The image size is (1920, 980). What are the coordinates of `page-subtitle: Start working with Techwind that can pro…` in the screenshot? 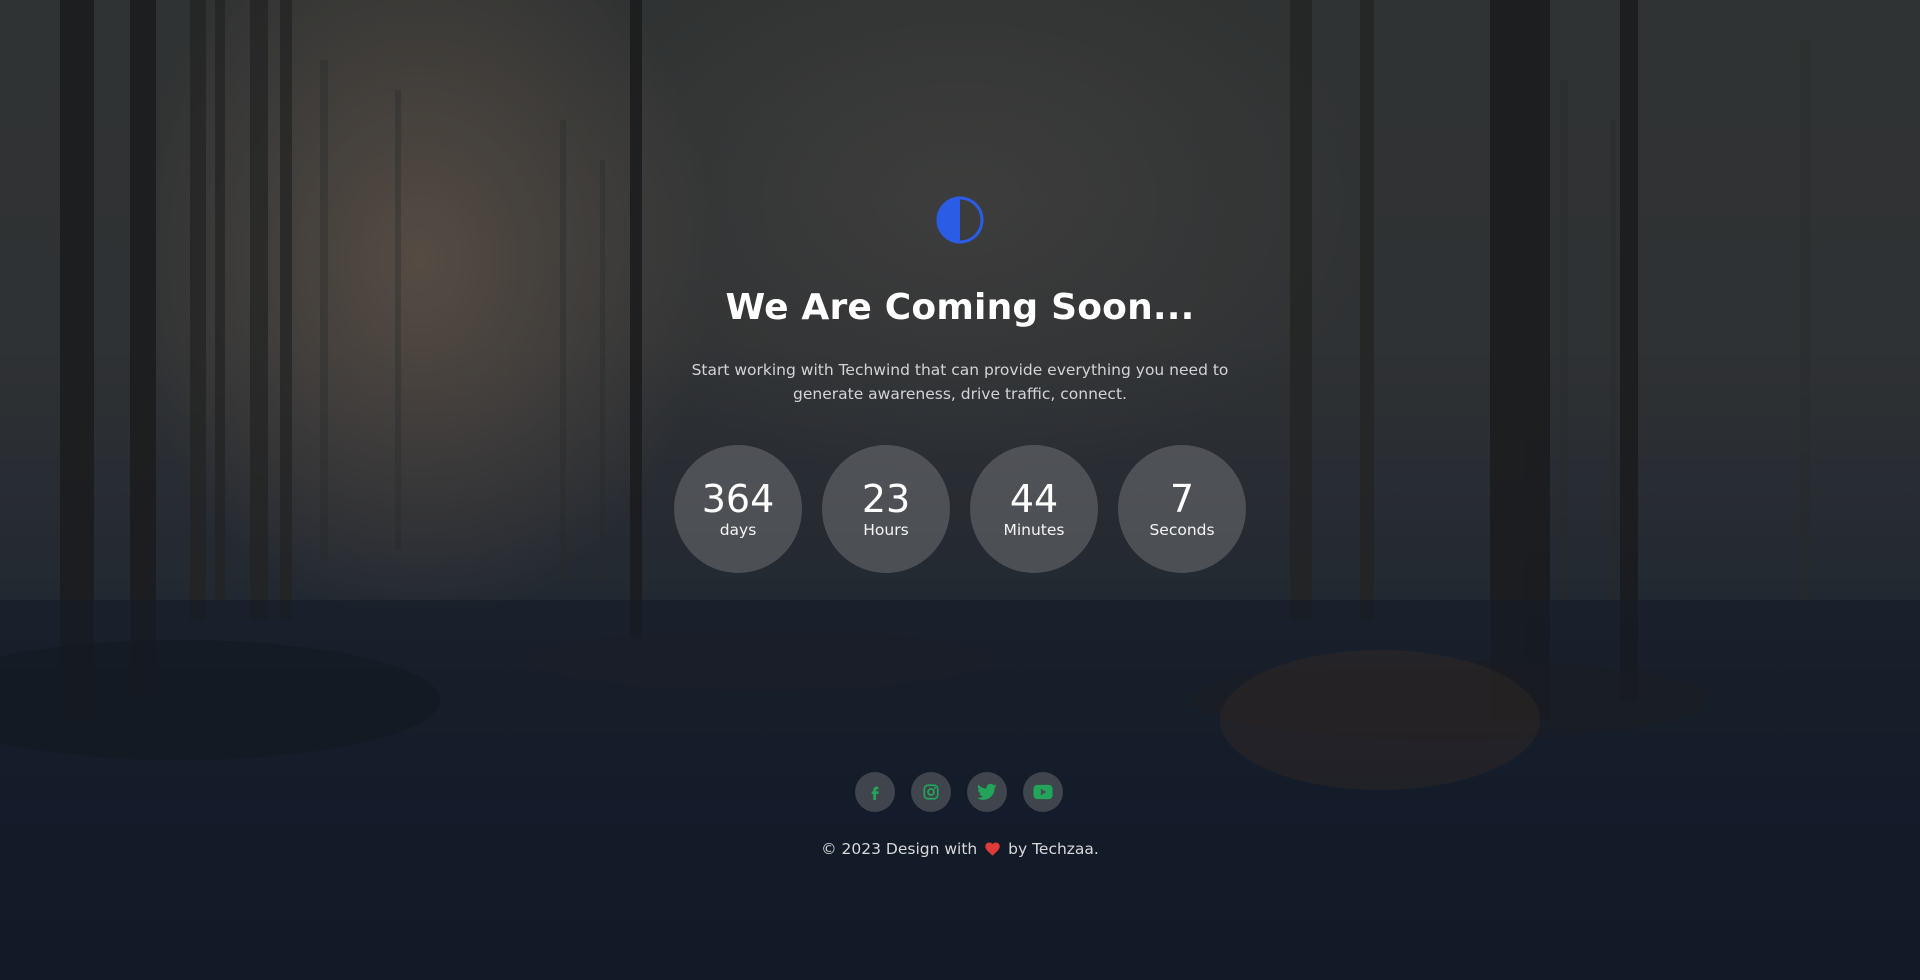 It's located at (960, 382).